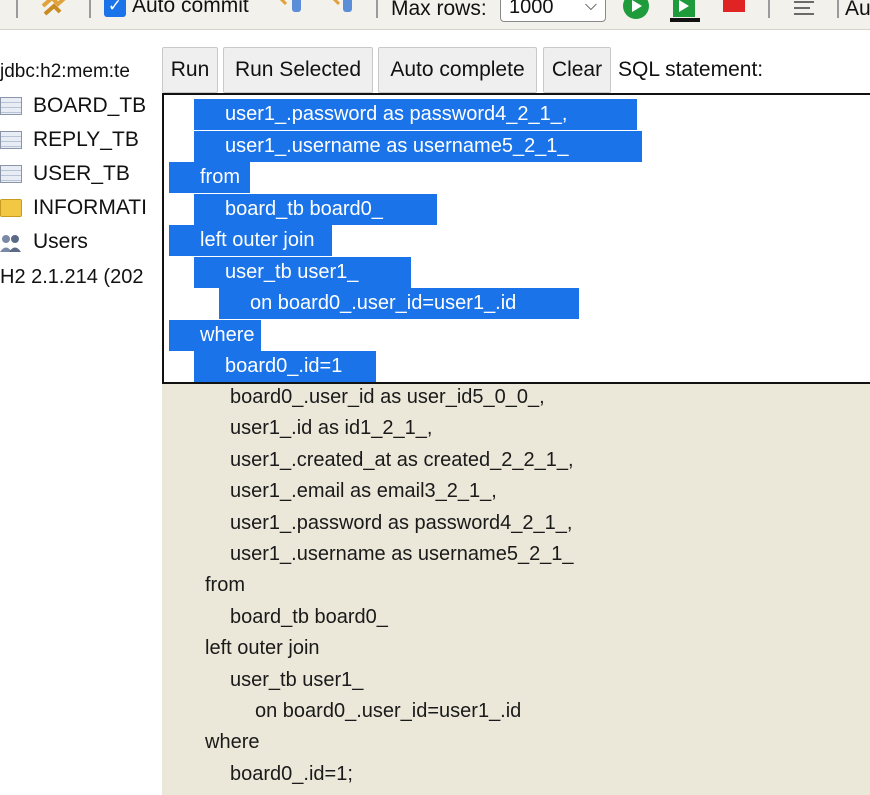 The width and height of the screenshot is (870, 795). What do you see at coordinates (291, 11) in the screenshot?
I see `rollback-icon` at bounding box center [291, 11].